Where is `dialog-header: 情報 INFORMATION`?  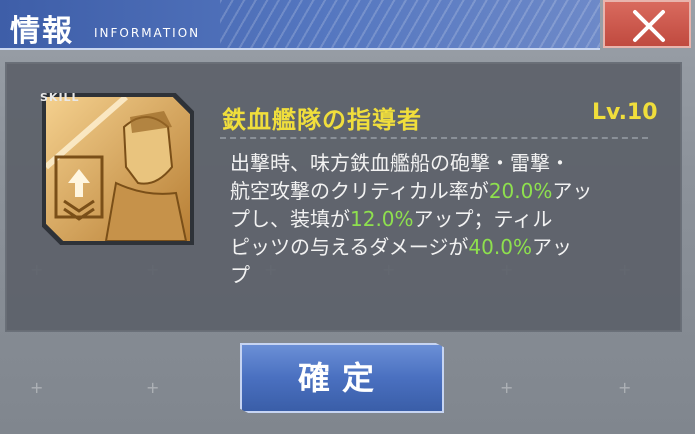 dialog-header: 情報 INFORMATION is located at coordinates (300, 25).